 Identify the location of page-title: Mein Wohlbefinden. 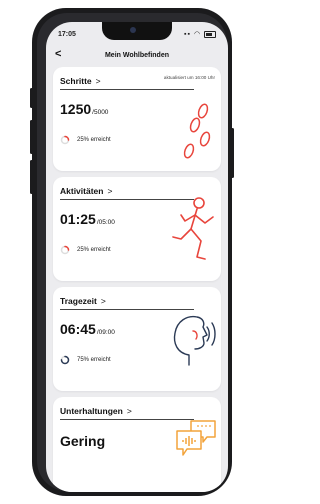
(137, 55).